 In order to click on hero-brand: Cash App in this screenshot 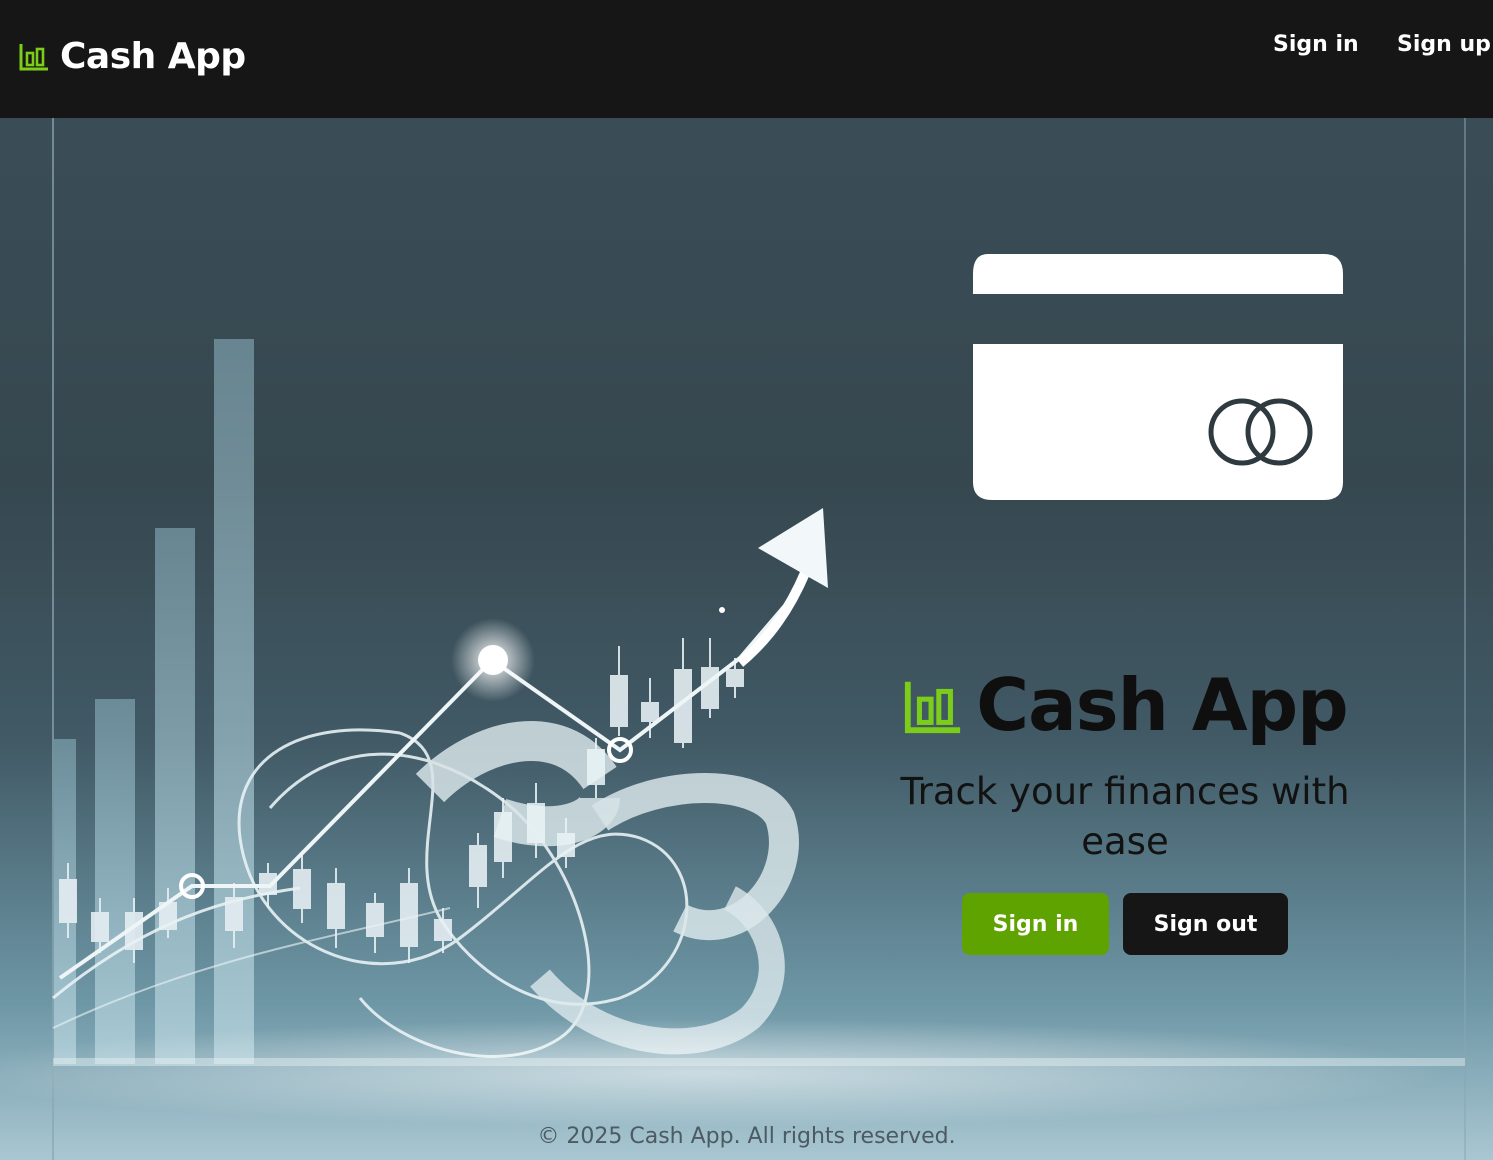, I will do `click(1125, 705)`.